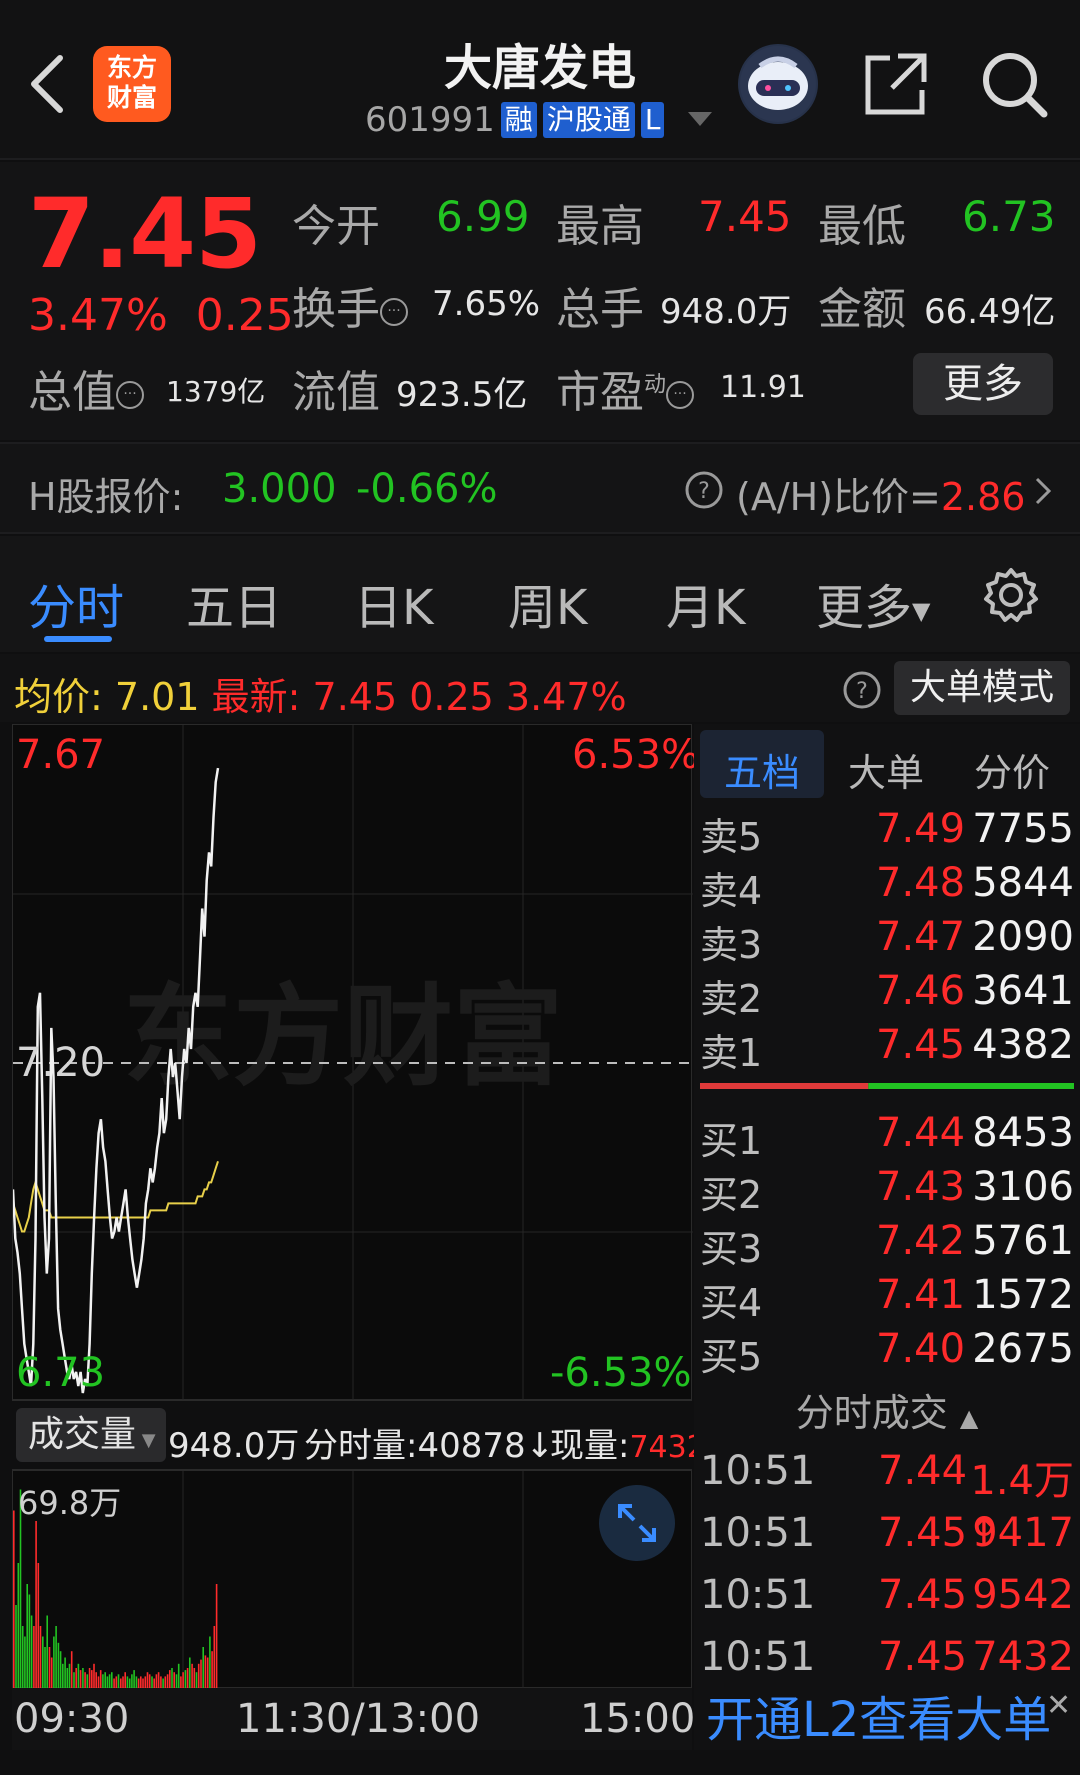  What do you see at coordinates (982, 688) in the screenshot?
I see `big-order-mode-button: 大单模式` at bounding box center [982, 688].